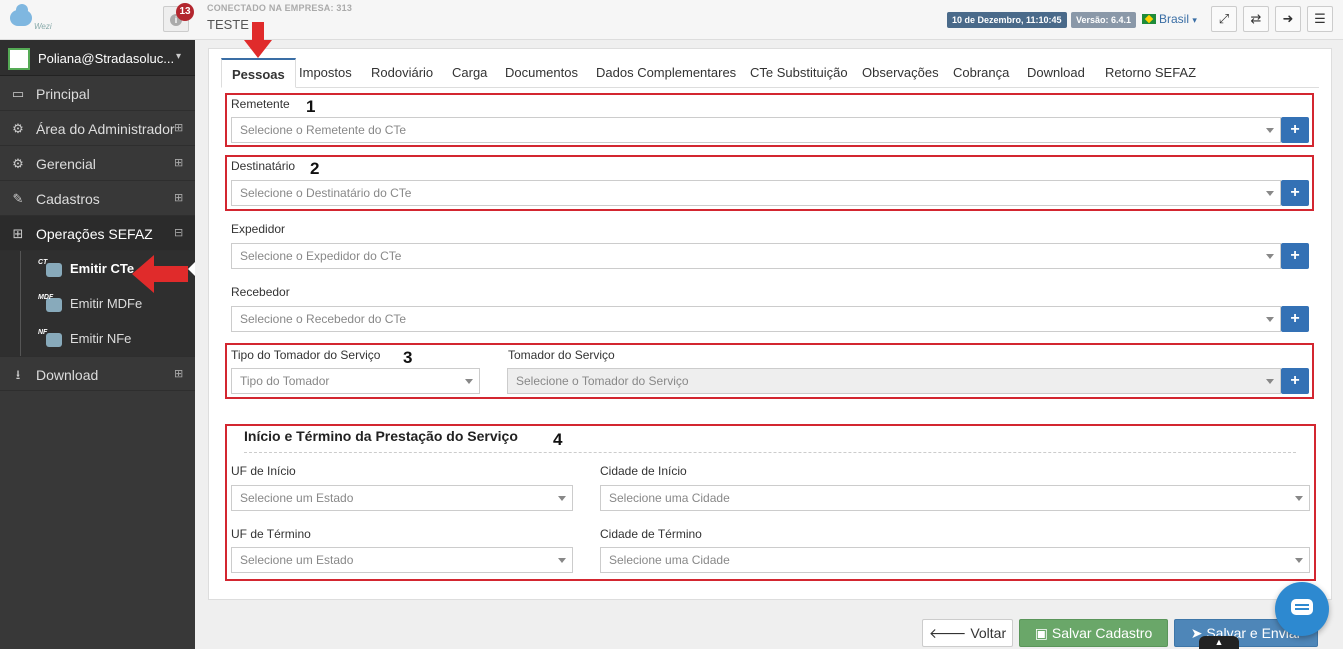  What do you see at coordinates (669, 498) in the screenshot?
I see `cidade-inicio-placeholder: Selecione uma Cidade` at bounding box center [669, 498].